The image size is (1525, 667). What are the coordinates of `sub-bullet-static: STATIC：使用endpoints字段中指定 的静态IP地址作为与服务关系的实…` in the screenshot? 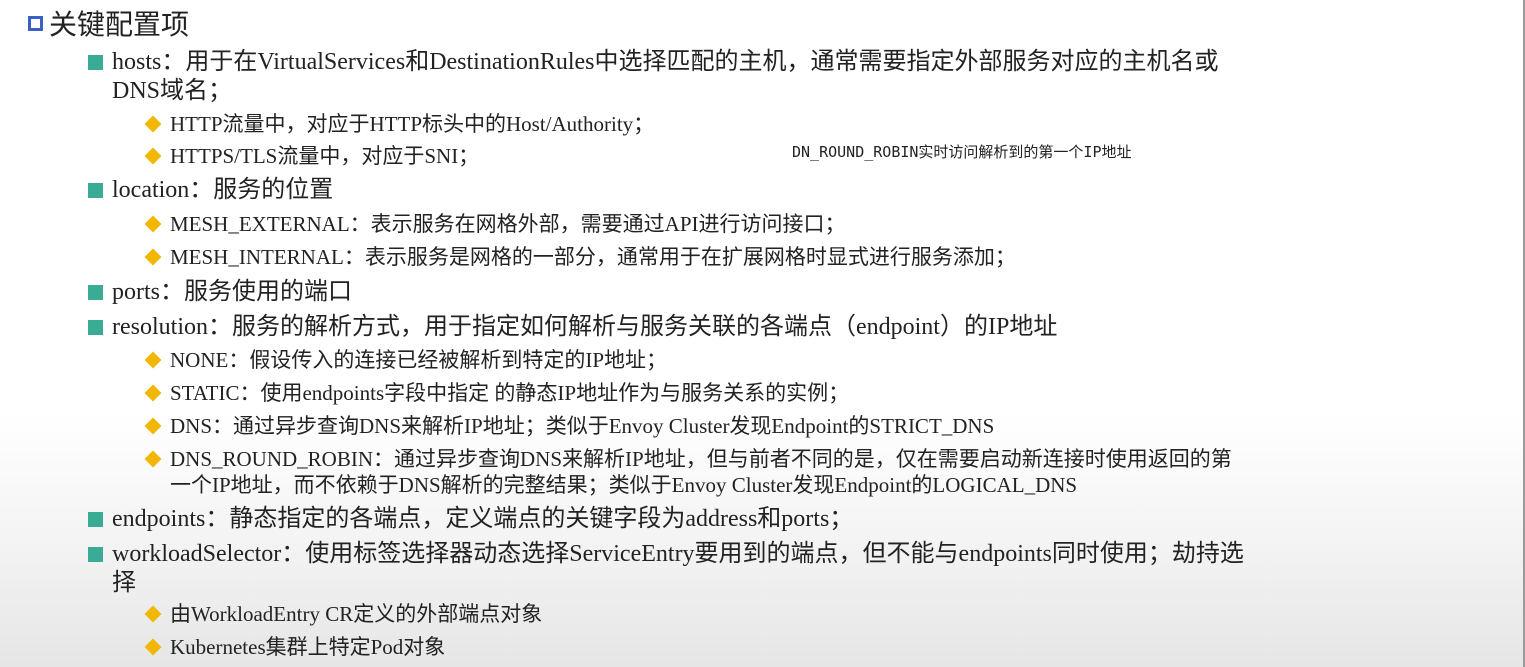 It's located at (496, 393).